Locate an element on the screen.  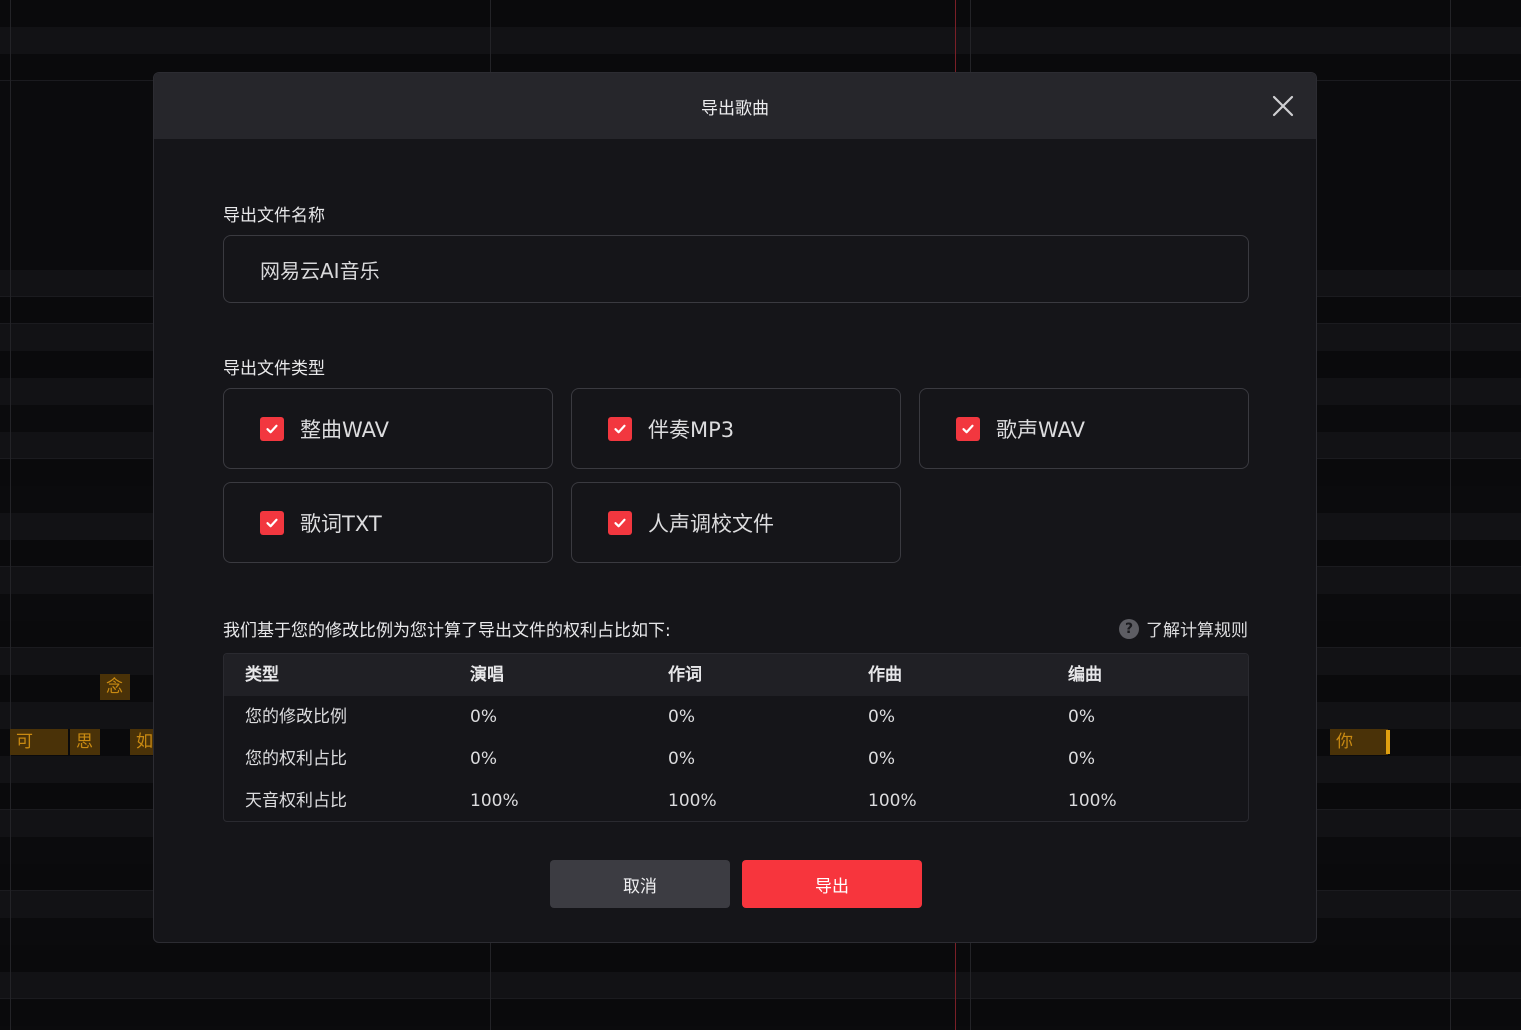
file-type-option-vocal-tuning: 人声调校文件 is located at coordinates (736, 522).